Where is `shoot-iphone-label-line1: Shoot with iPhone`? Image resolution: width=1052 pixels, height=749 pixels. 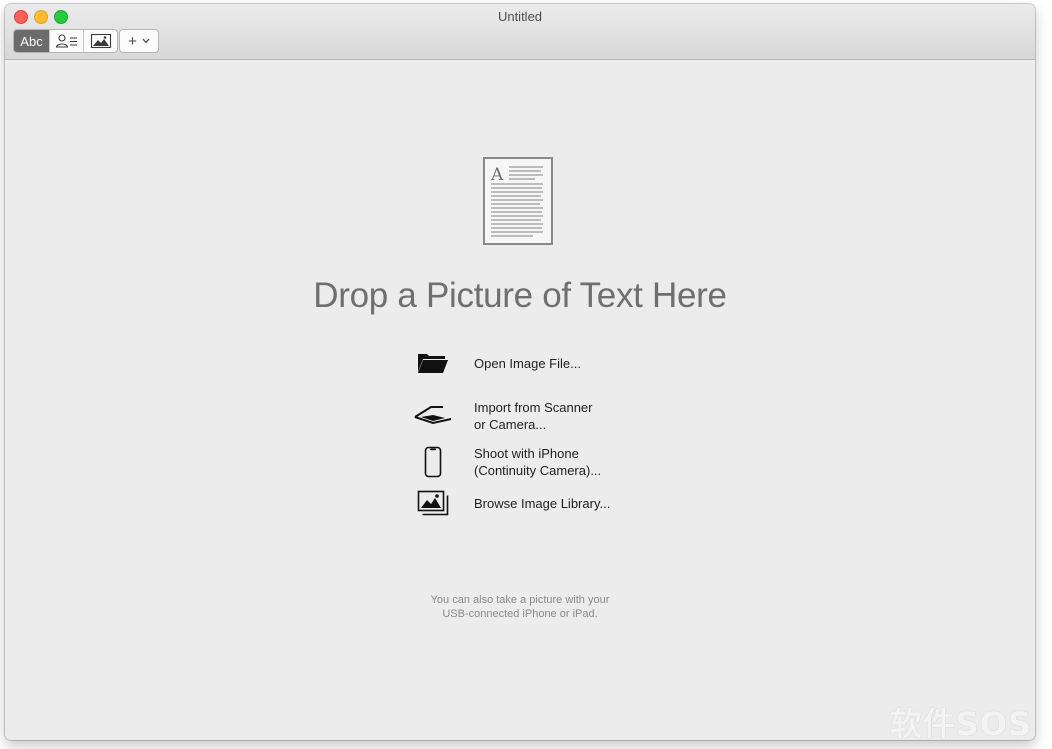
shoot-iphone-label-line1: Shoot with iPhone is located at coordinates (526, 453).